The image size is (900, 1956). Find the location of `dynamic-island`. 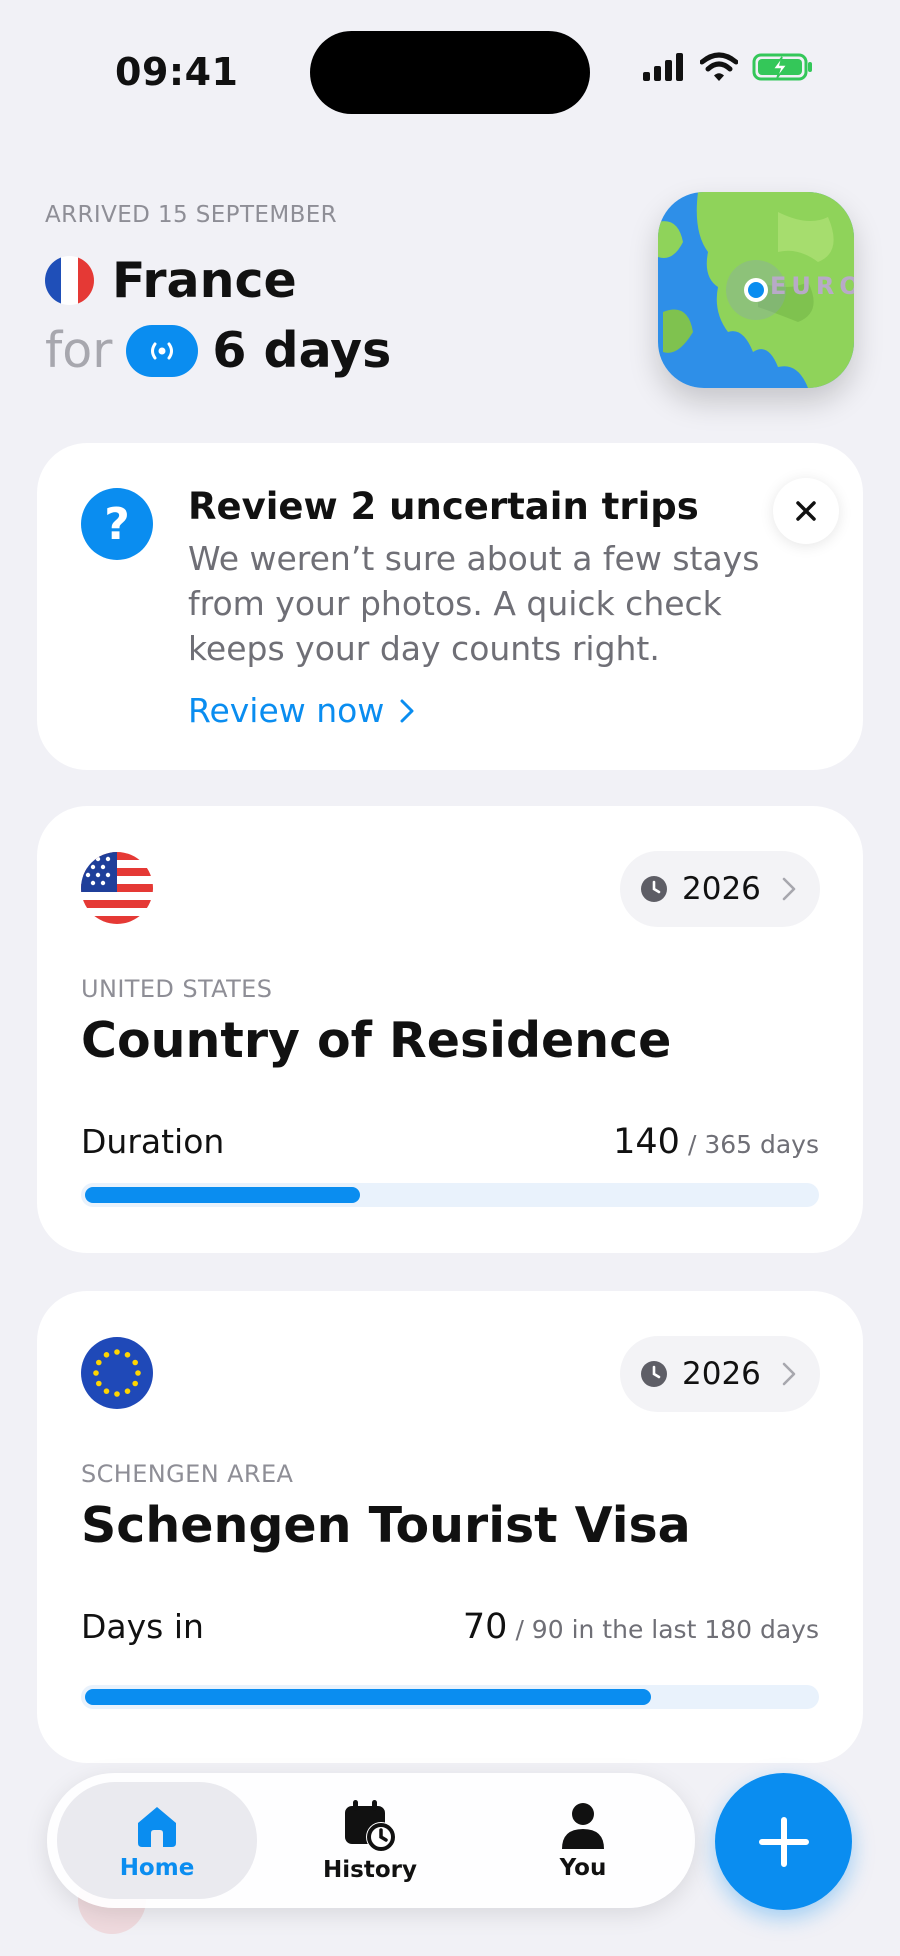

dynamic-island is located at coordinates (450, 72).